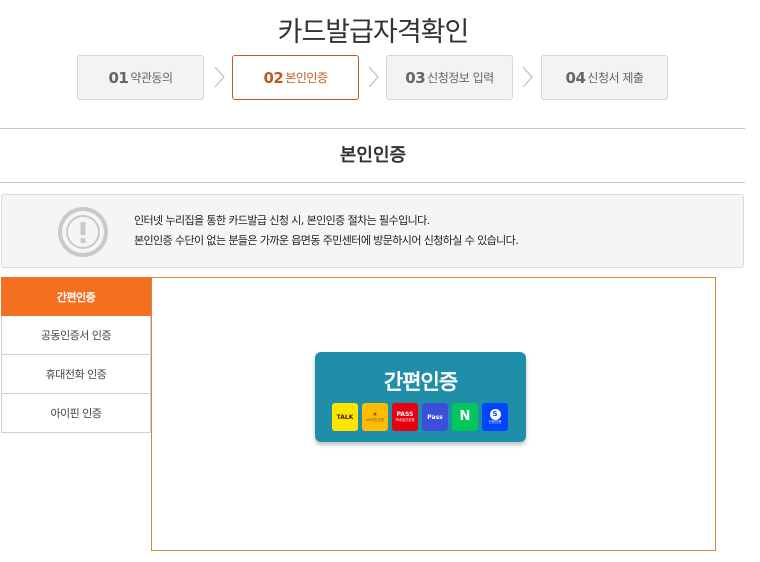  Describe the element at coordinates (495, 414) in the screenshot. I see `app-label: S` at that location.